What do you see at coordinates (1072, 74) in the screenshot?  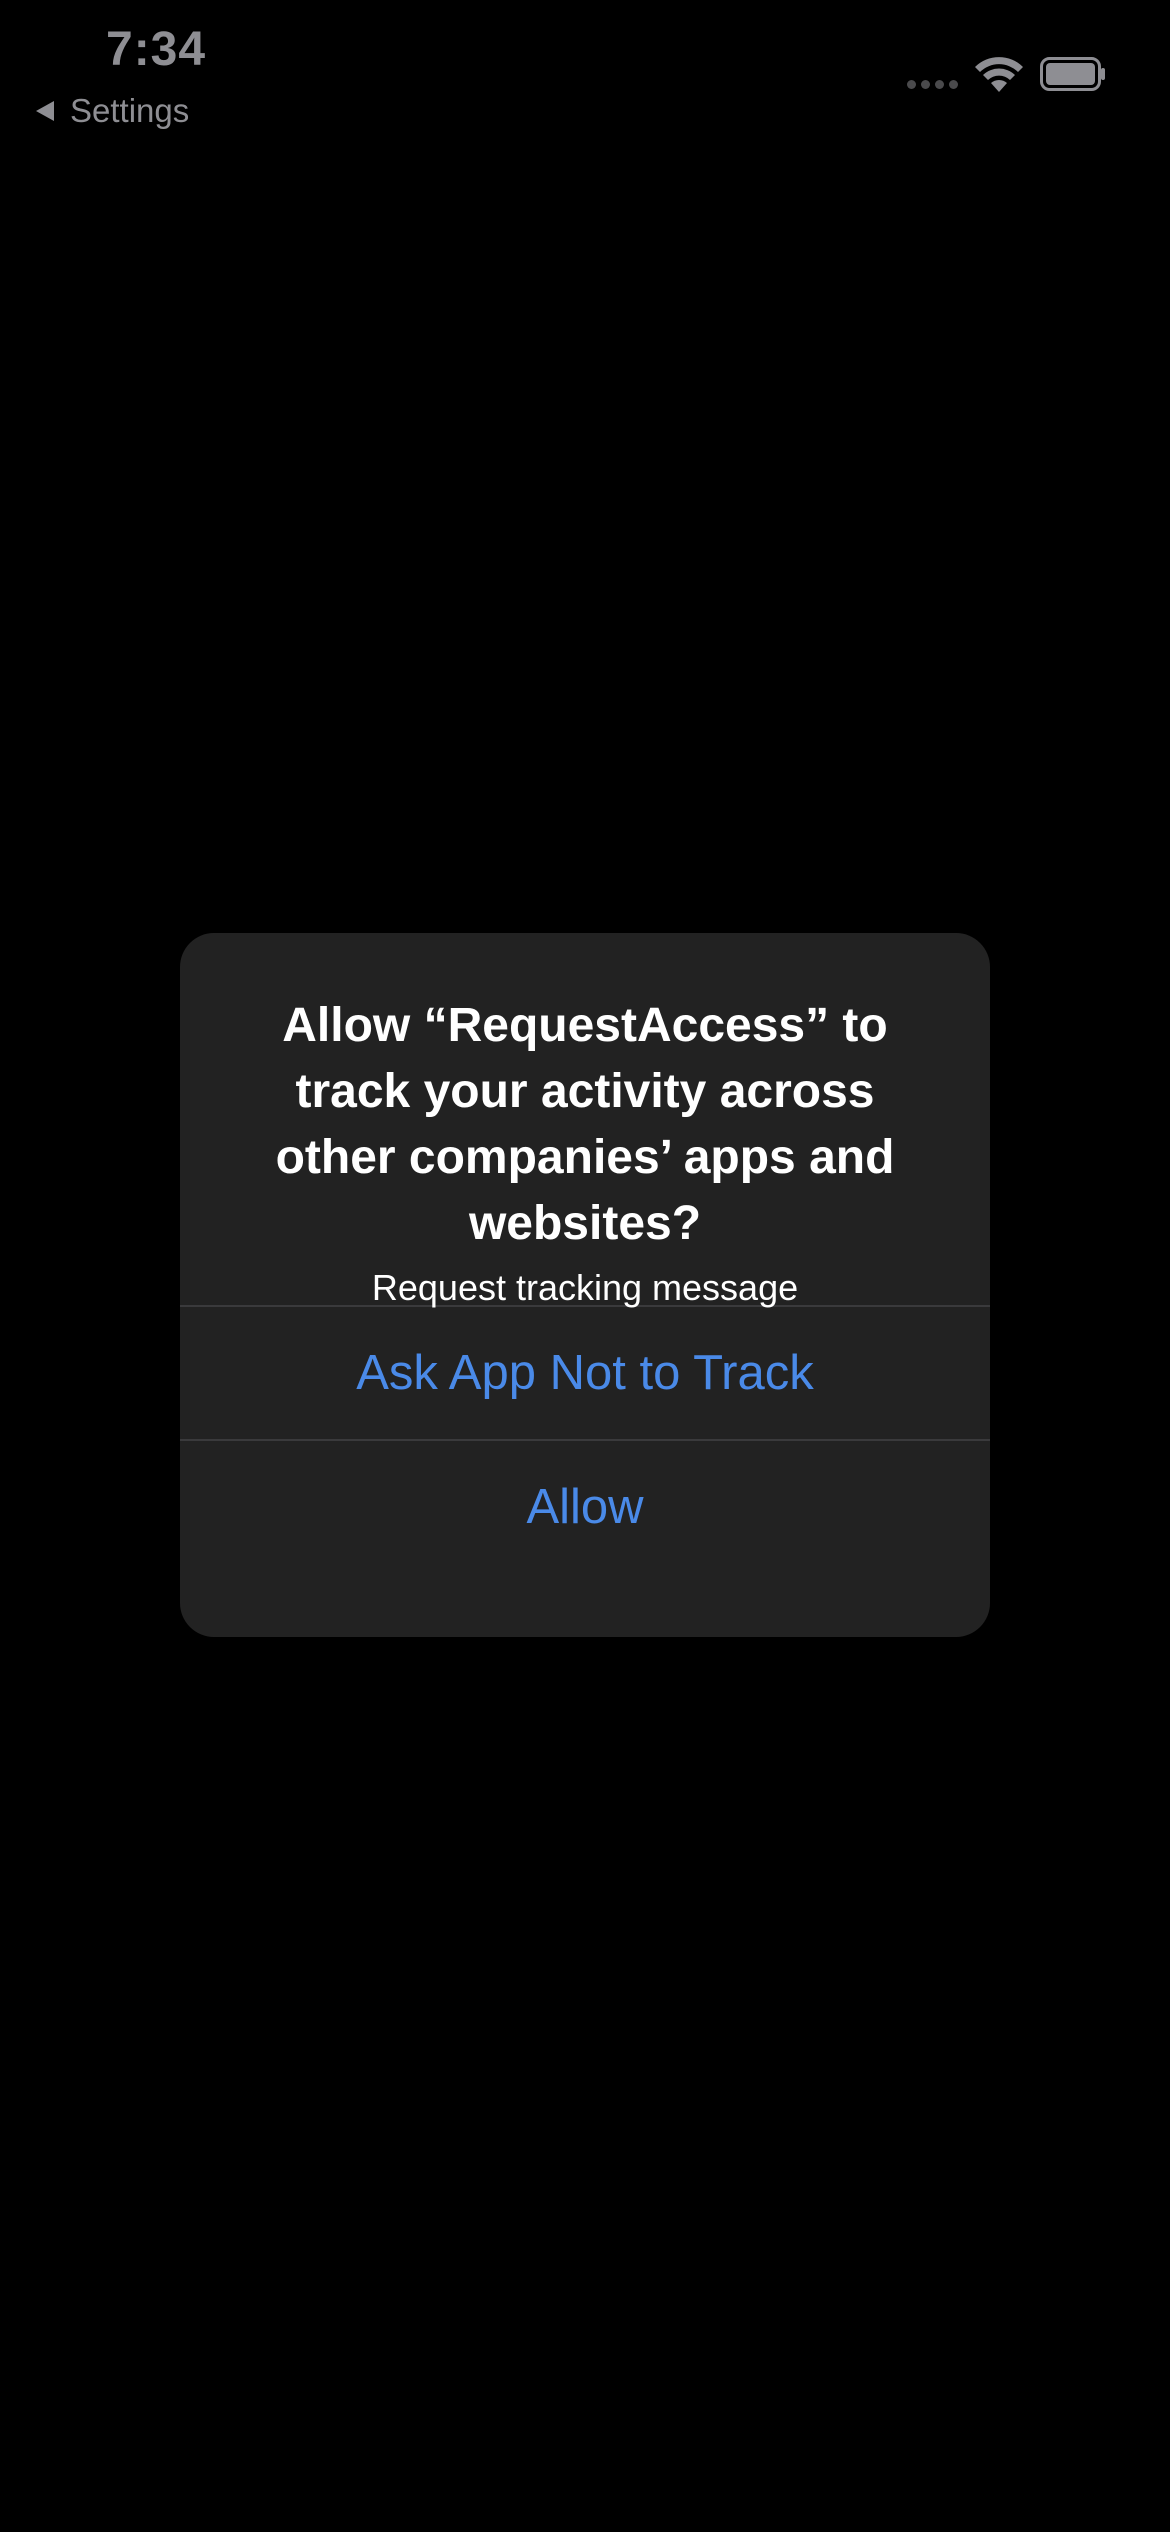 I see `battery-icon` at bounding box center [1072, 74].